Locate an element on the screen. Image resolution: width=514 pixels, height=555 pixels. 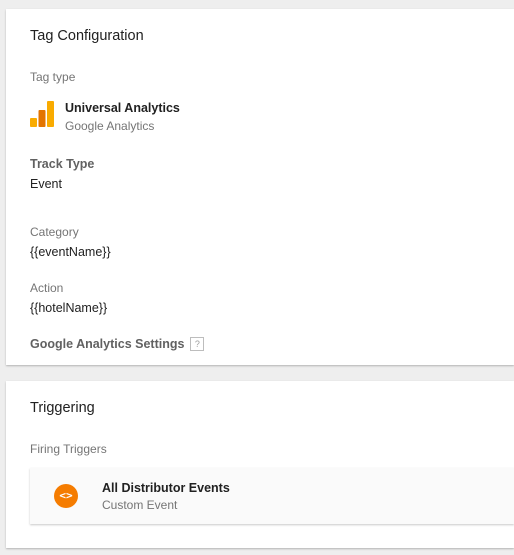
track-type-value: Event is located at coordinates (46, 184).